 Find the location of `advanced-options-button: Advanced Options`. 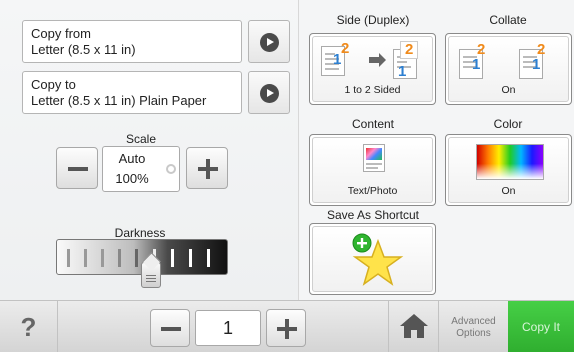

advanced-options-button: Advanced Options is located at coordinates (473, 326).